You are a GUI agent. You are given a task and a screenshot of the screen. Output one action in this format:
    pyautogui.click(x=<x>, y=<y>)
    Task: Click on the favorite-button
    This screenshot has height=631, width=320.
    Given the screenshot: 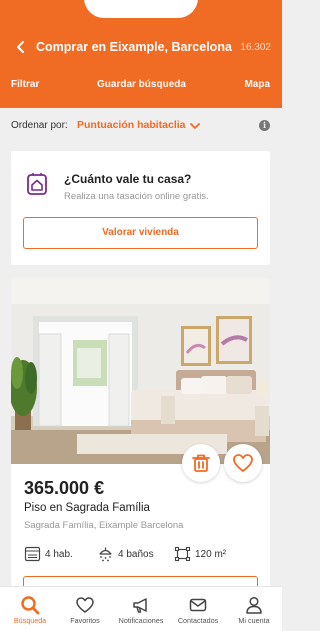 What is the action you would take?
    pyautogui.click(x=243, y=463)
    